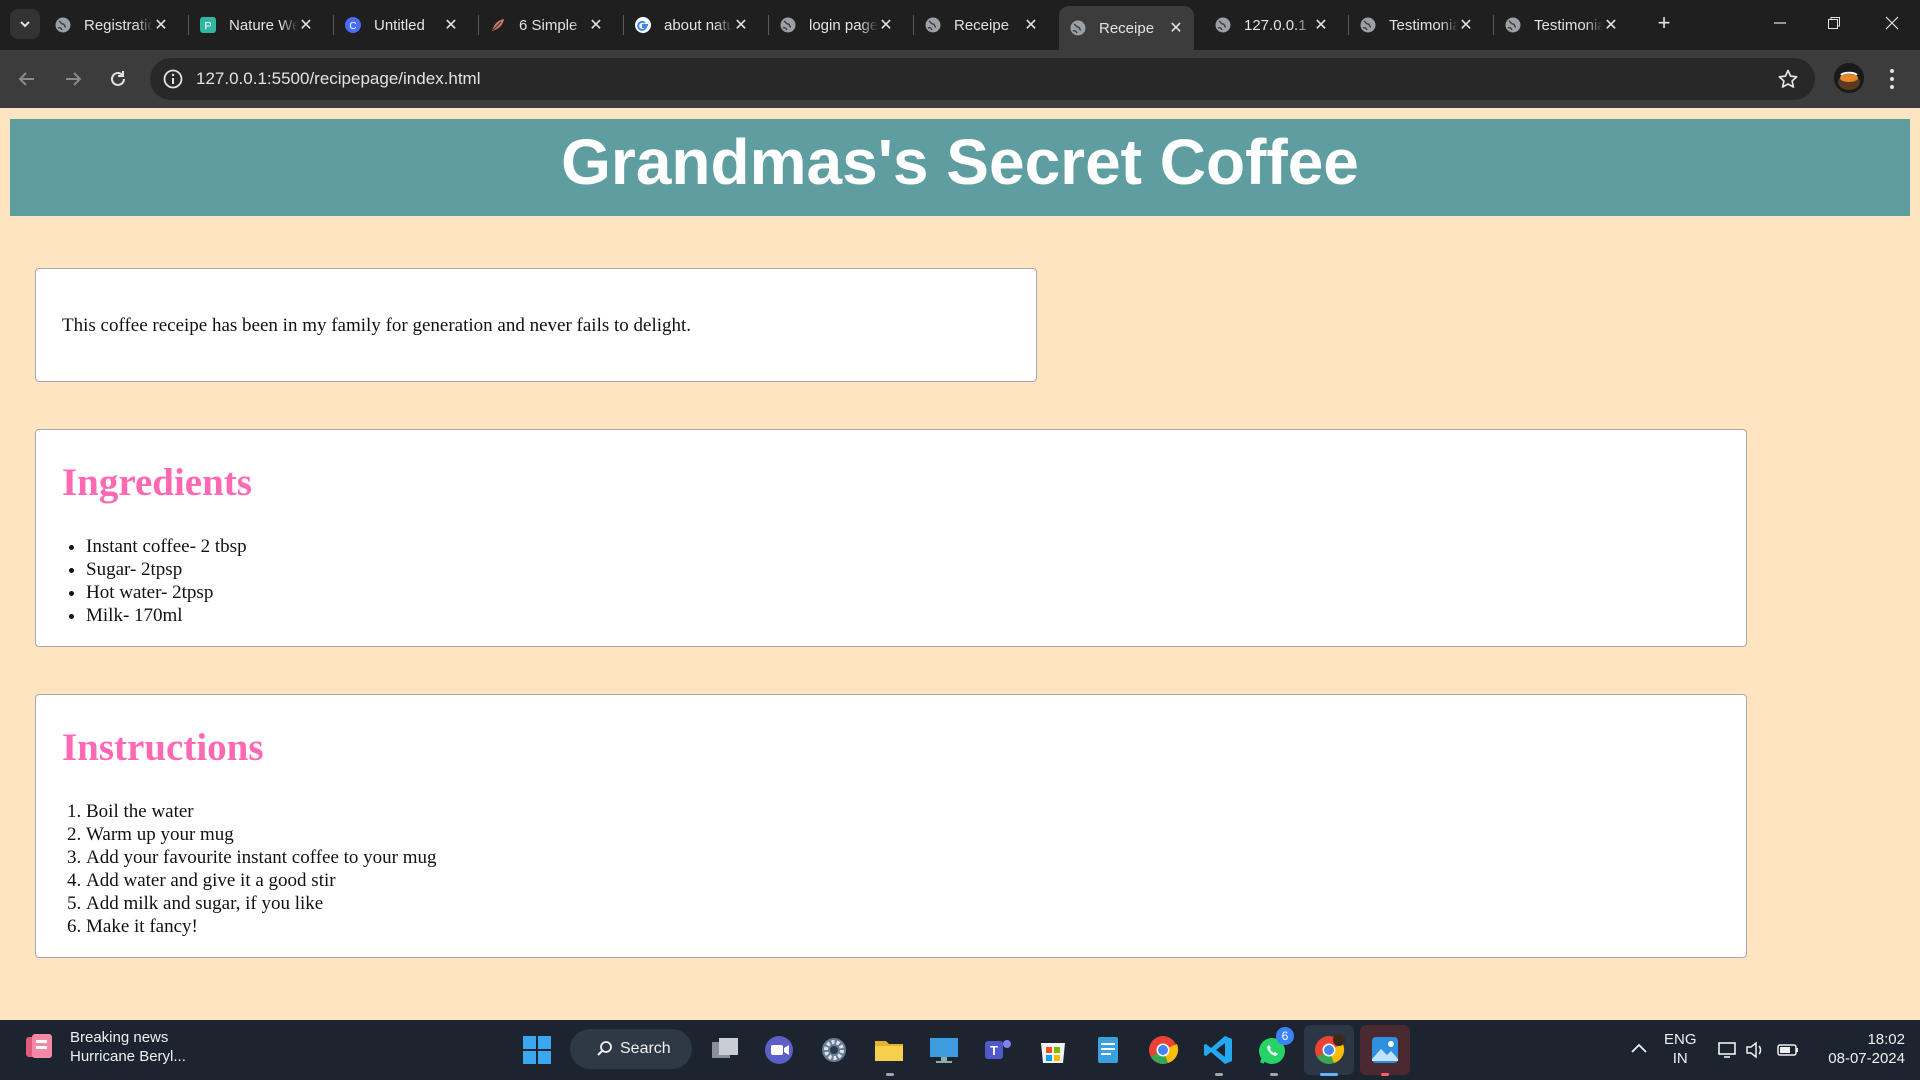 The width and height of the screenshot is (1920, 1080). What do you see at coordinates (1416, 25) in the screenshot?
I see `tab-10: Testimonial ✕` at bounding box center [1416, 25].